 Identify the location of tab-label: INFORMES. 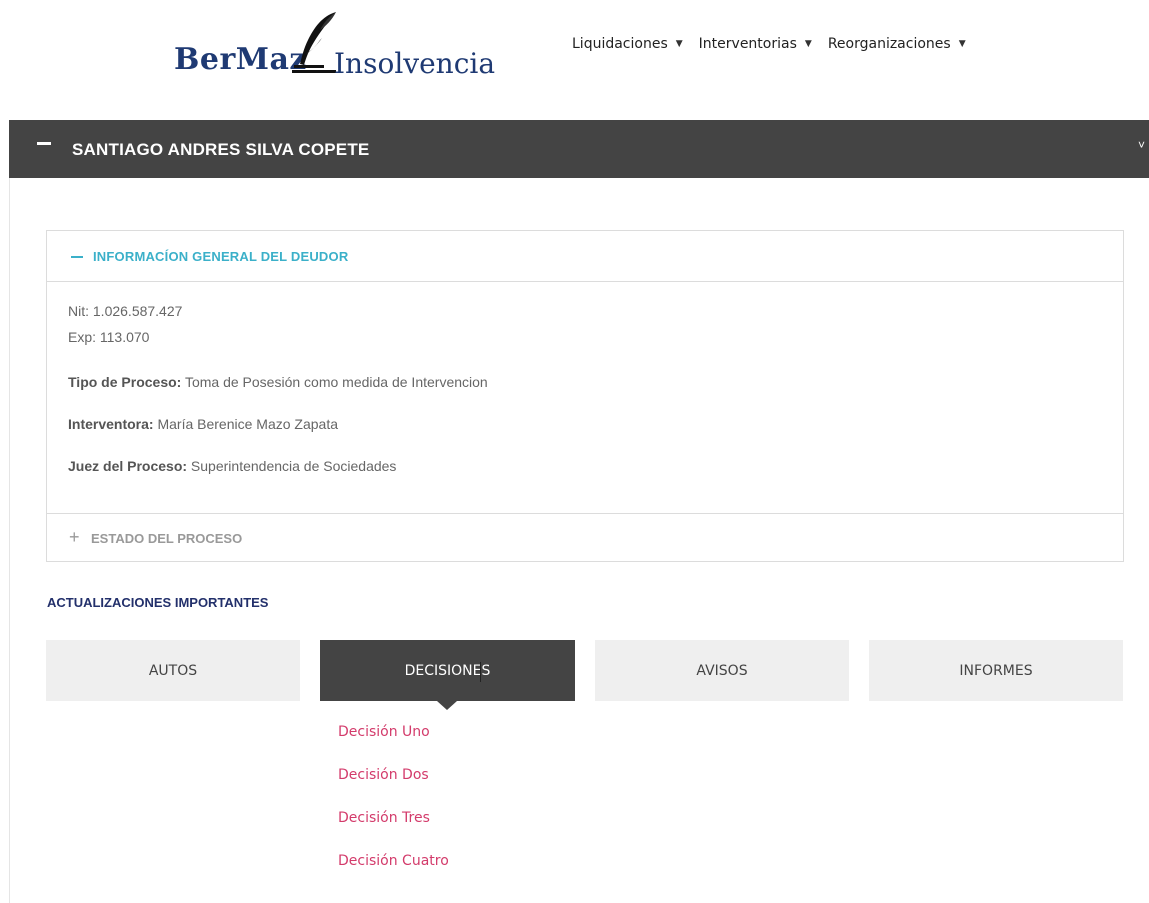
(996, 670).